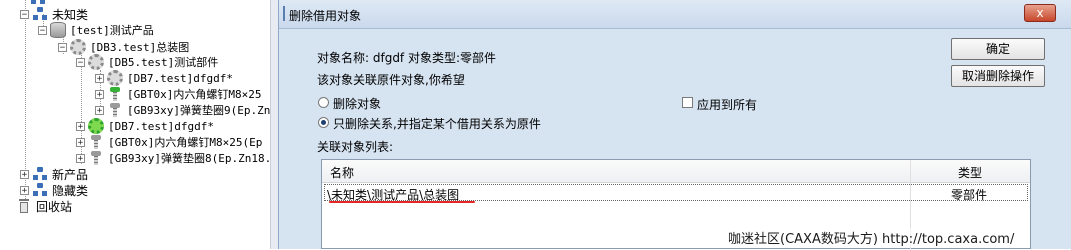  What do you see at coordinates (96, 126) in the screenshot?
I see `part-gear-green-icon` at bounding box center [96, 126].